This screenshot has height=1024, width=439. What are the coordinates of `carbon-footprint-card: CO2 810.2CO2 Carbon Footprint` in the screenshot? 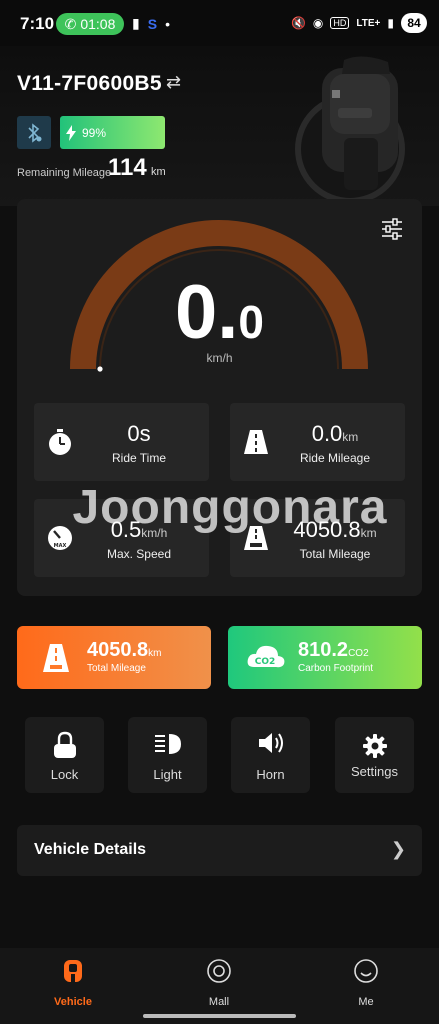 It's located at (325, 657).